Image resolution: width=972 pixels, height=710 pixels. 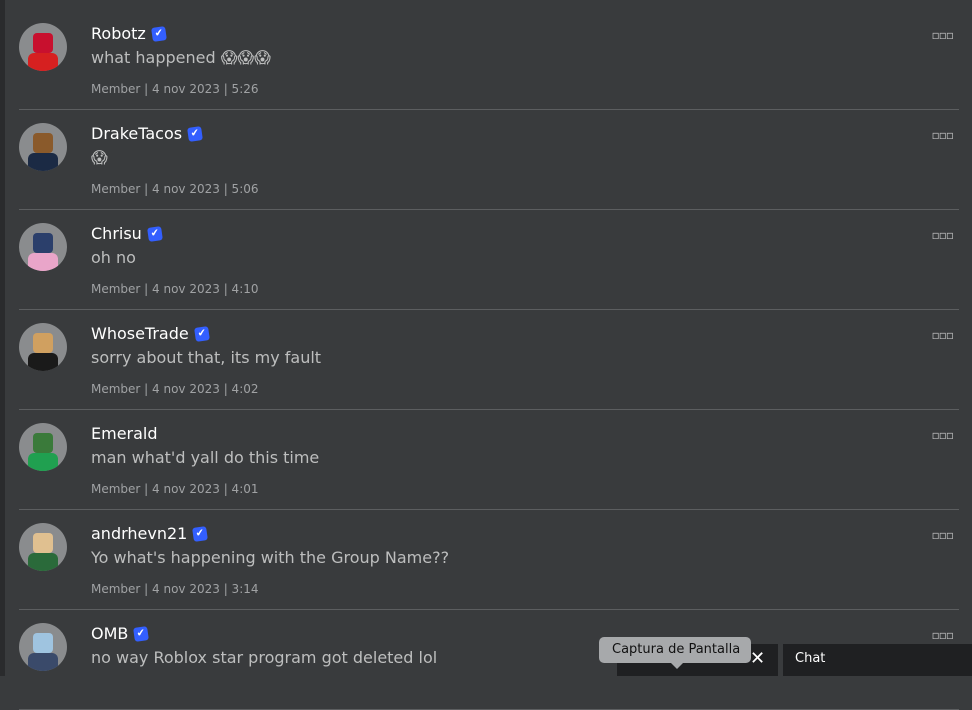 I want to click on tooltip: Captura de Pantalla, so click(x=675, y=653).